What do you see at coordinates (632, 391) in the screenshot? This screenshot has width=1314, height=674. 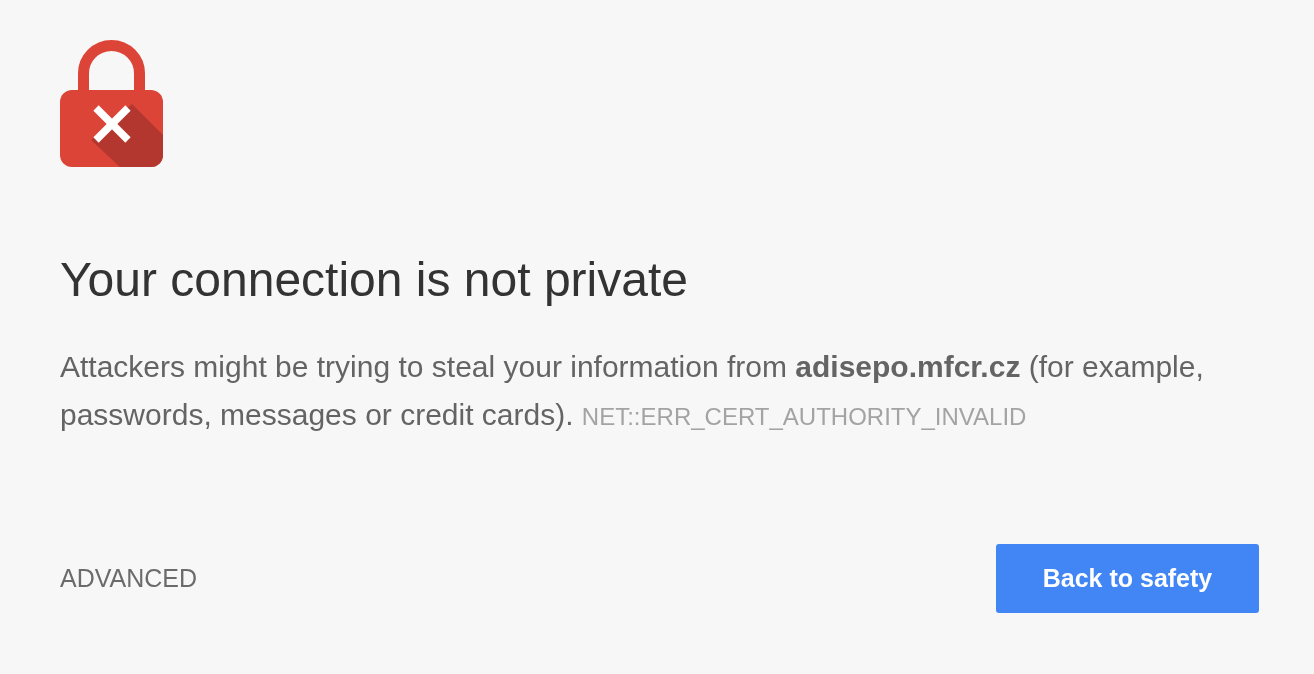 I see `warning-message: Attackers might be trying to steal your information from adisepo.mfcr.cz (for example, passwords, messages or credit cards). NET::ERR_CERT_AUTHORITY_INVALID` at bounding box center [632, 391].